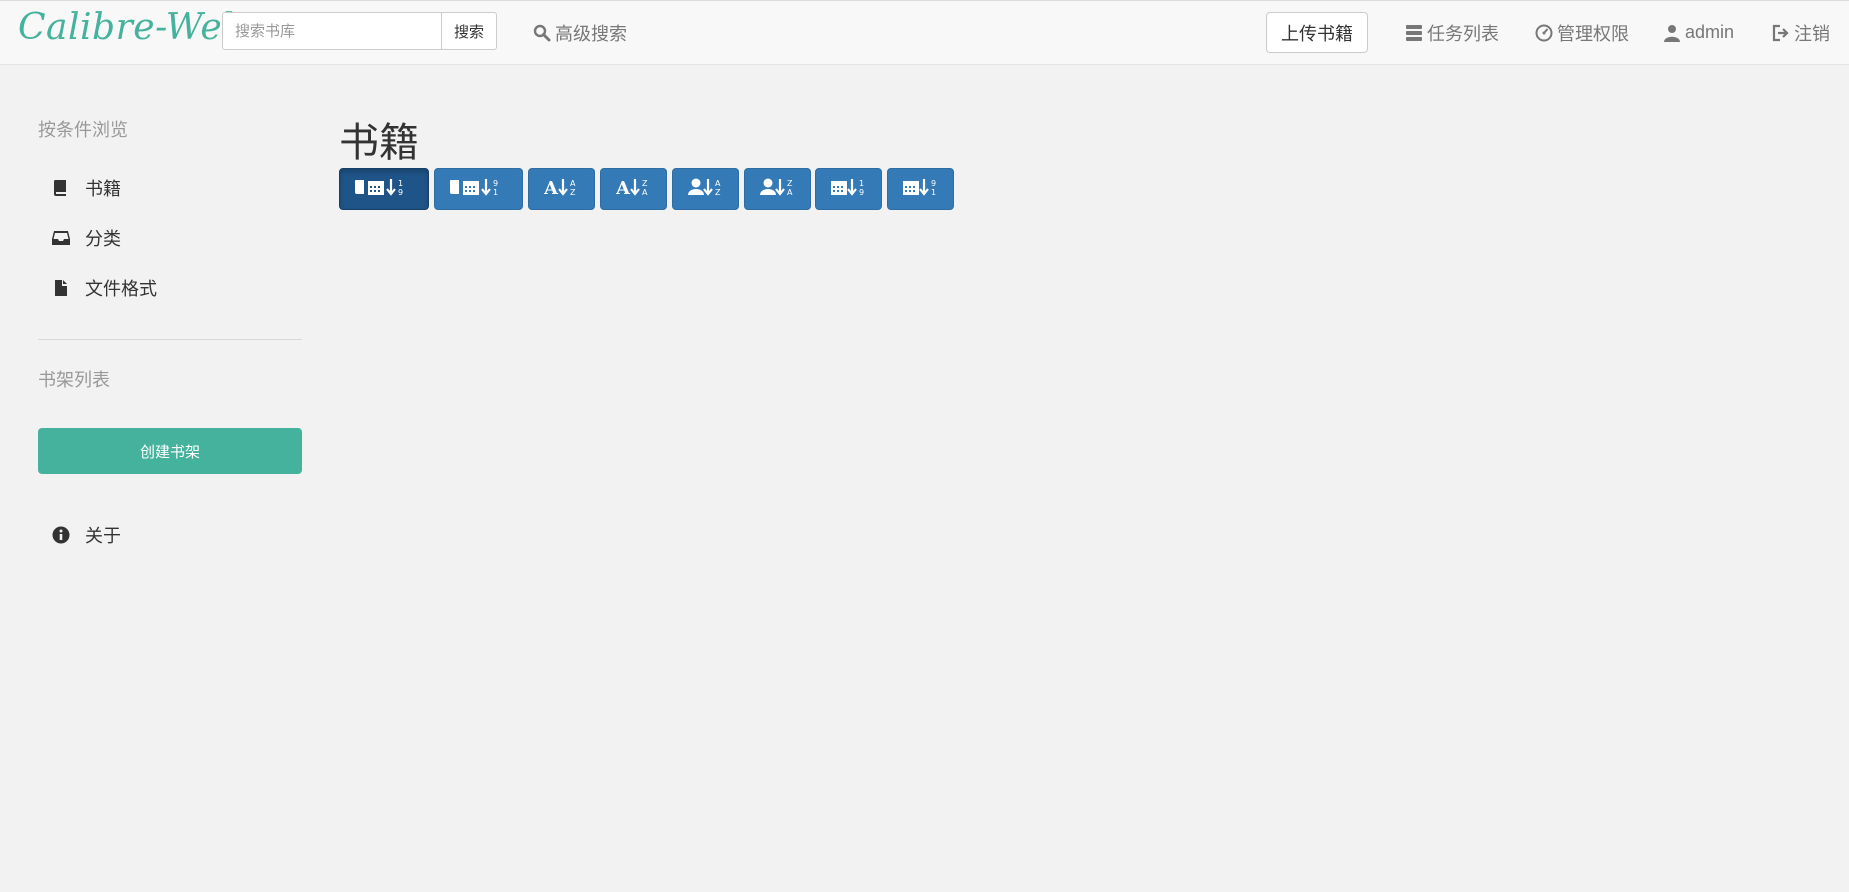 The image size is (1849, 892). I want to click on sidebar-item-categories: 分类, so click(170, 238).